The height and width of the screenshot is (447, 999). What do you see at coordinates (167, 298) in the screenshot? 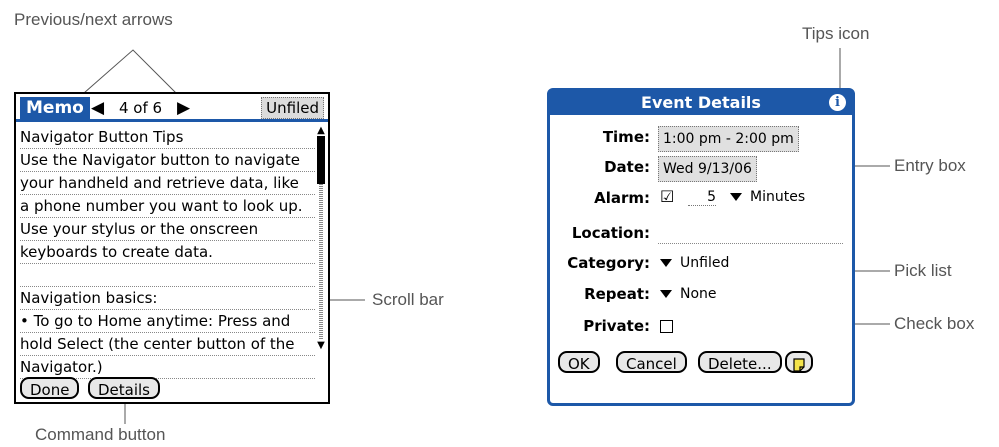
I see `memo-text-line: Navigation basics:` at bounding box center [167, 298].